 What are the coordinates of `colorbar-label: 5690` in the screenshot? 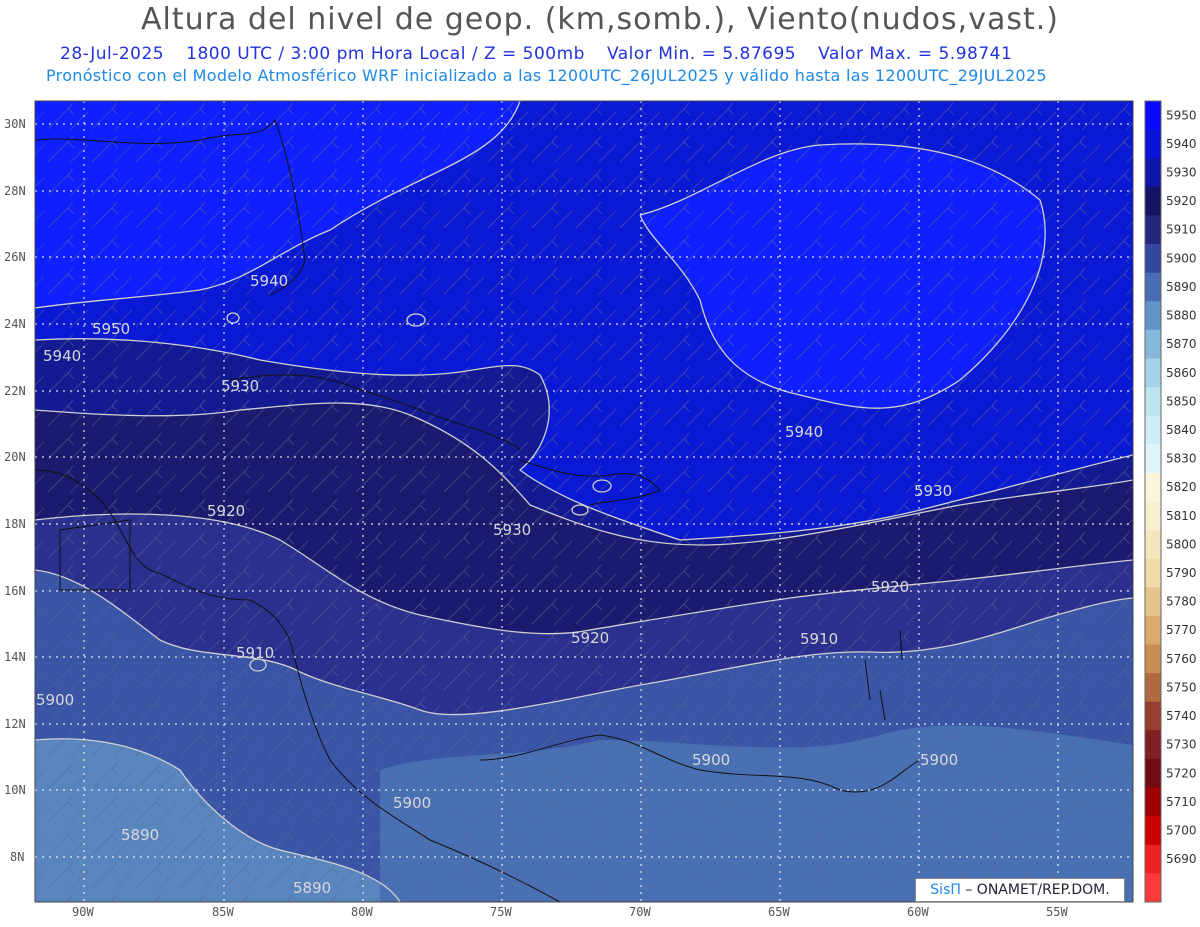 It's located at (1181, 859).